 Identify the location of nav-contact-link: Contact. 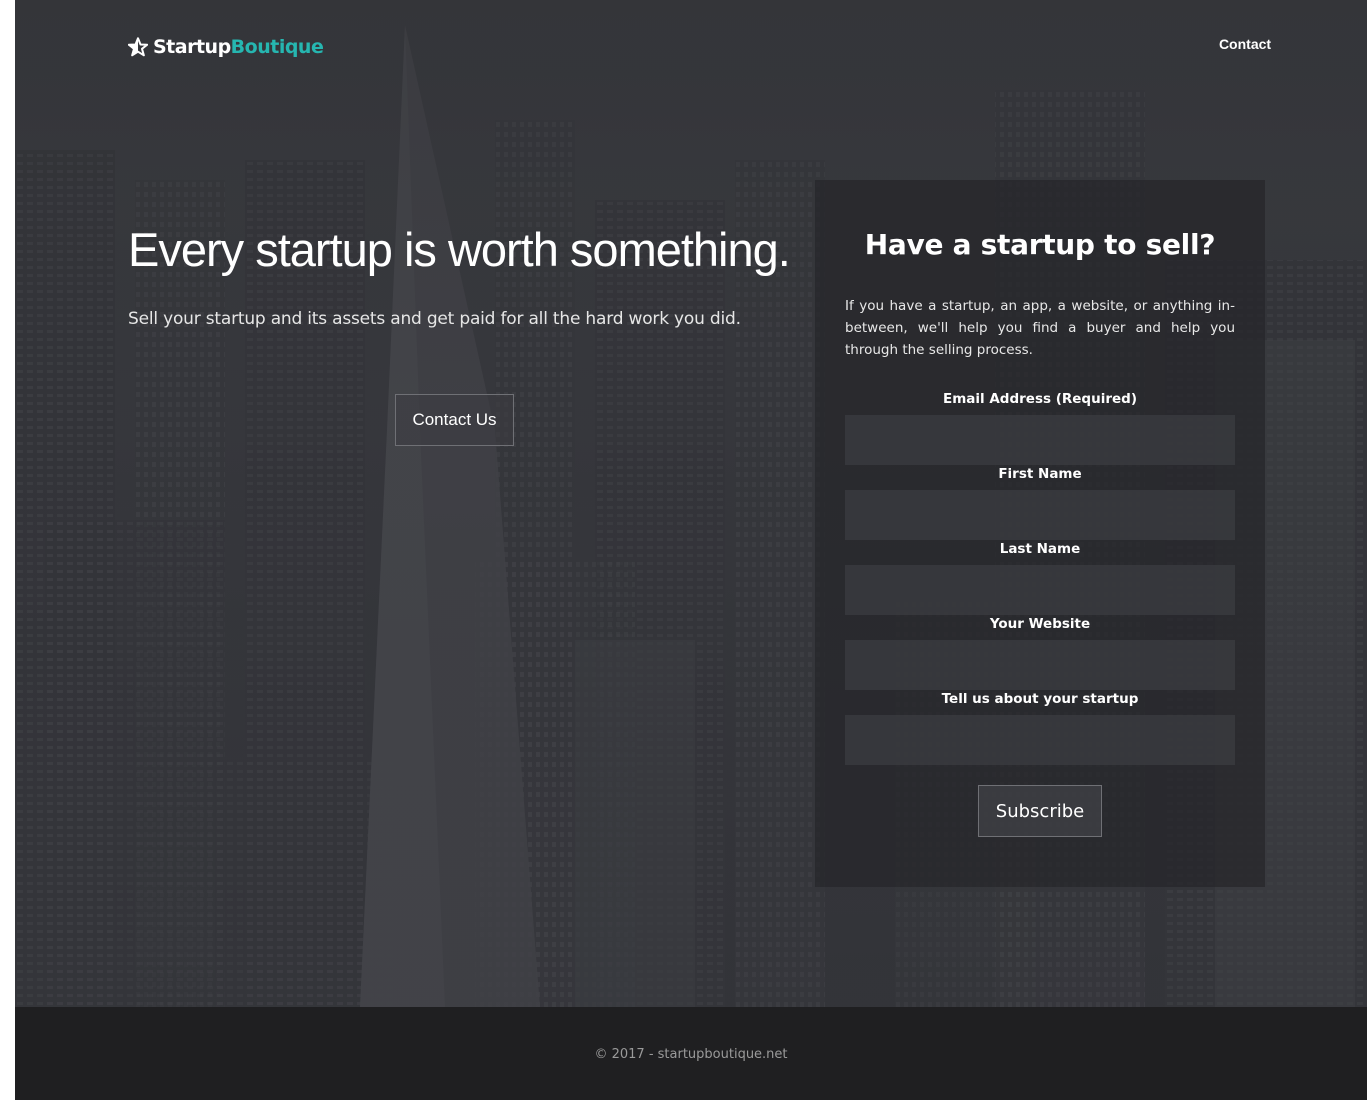
(1245, 44).